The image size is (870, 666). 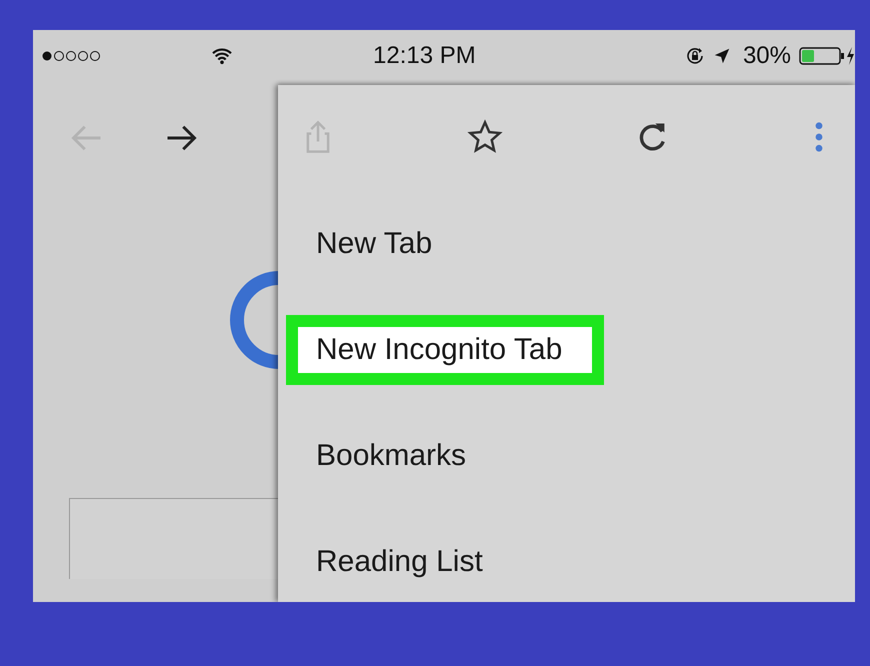 What do you see at coordinates (721, 56) in the screenshot?
I see `location-icon` at bounding box center [721, 56].